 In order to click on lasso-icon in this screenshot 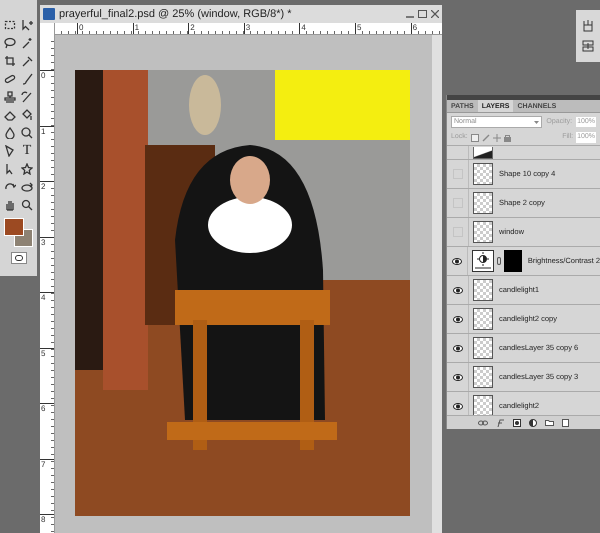, I will do `click(10, 43)`.